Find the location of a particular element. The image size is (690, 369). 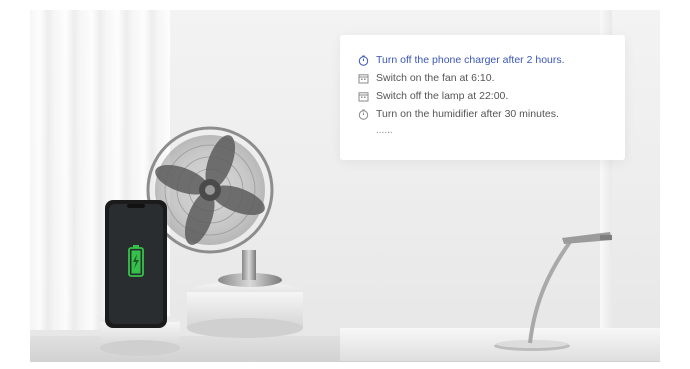

desk-fan is located at coordinates (224, 232).